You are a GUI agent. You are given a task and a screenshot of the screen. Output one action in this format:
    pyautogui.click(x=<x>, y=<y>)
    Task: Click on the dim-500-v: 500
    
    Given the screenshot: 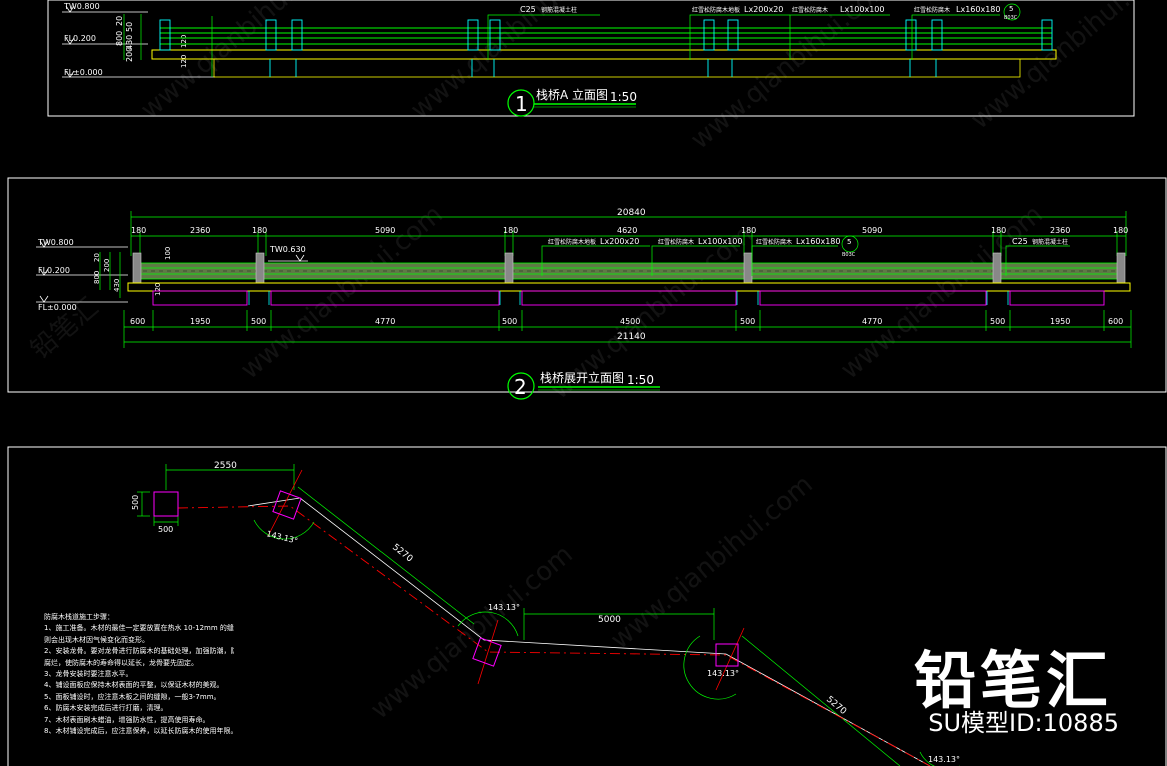 What is the action you would take?
    pyautogui.click(x=135, y=502)
    